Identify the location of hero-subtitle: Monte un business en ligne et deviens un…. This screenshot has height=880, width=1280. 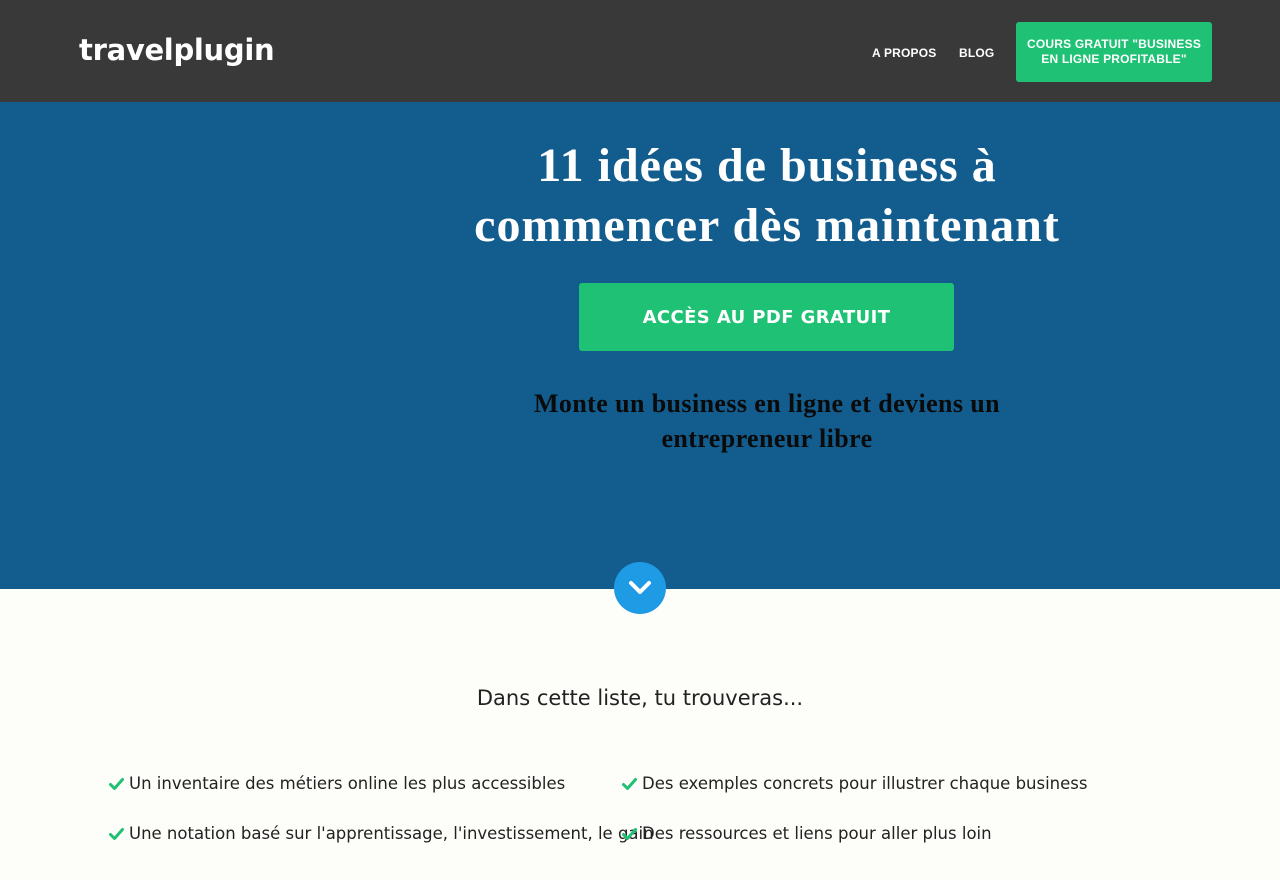
(767, 421).